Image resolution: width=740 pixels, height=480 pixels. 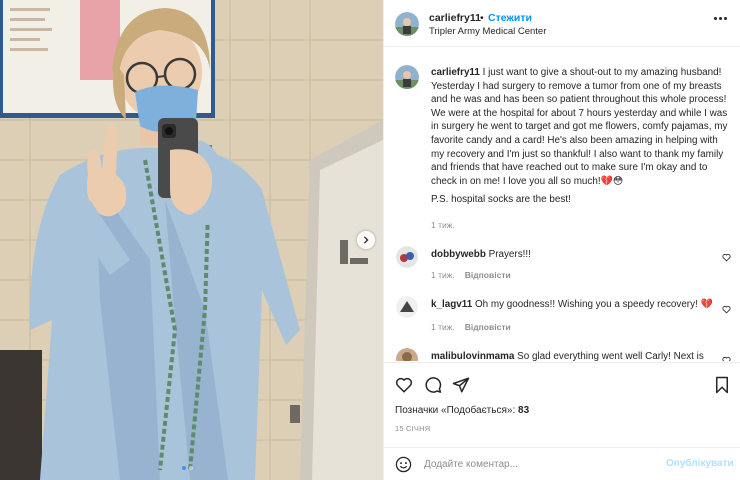 What do you see at coordinates (191, 468) in the screenshot?
I see `carousel-dot` at bounding box center [191, 468].